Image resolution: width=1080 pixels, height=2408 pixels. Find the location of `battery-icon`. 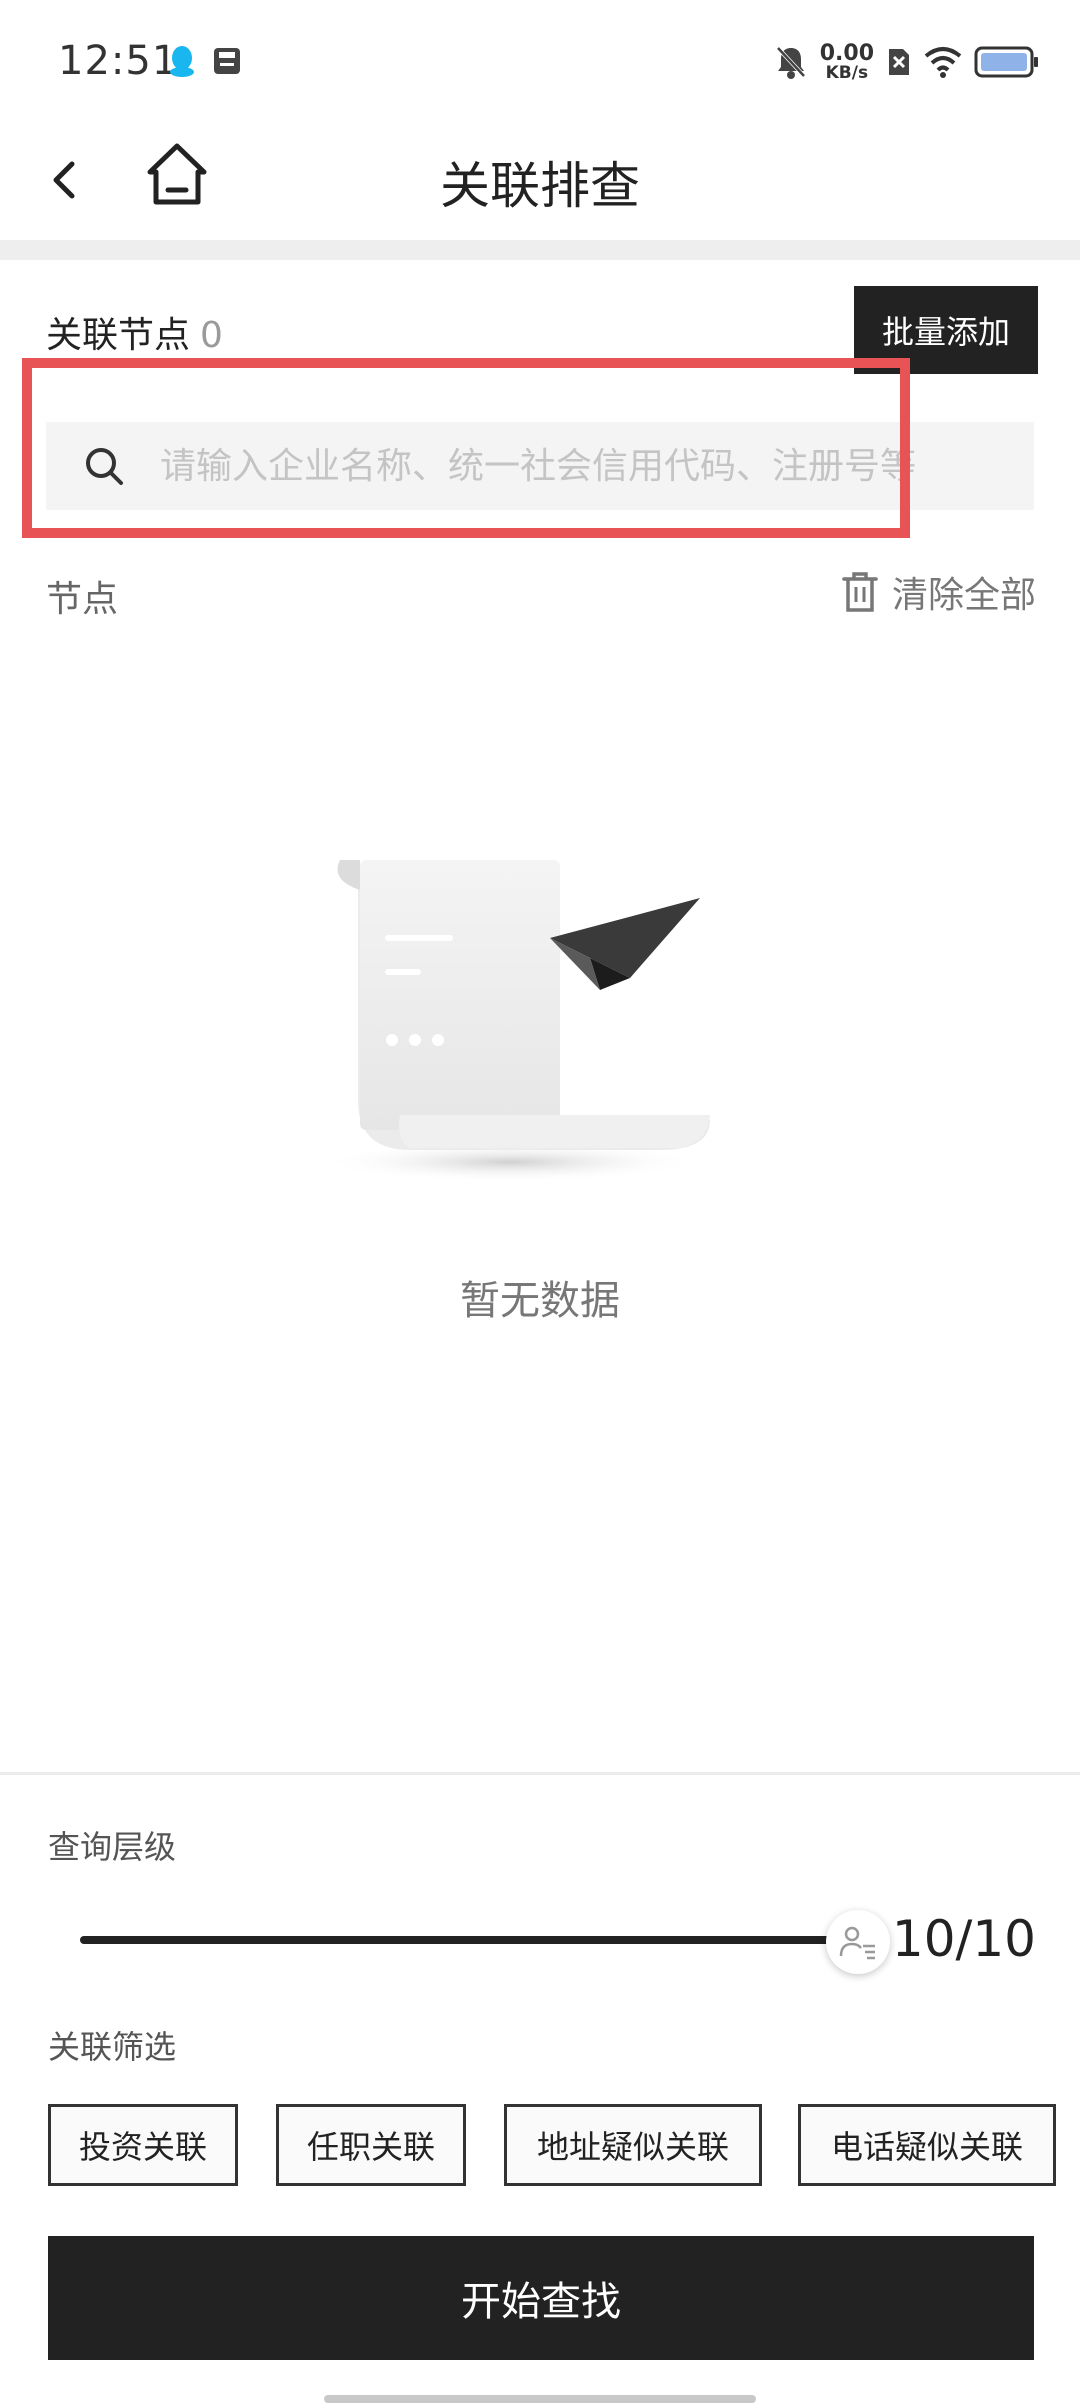

battery-icon is located at coordinates (1006, 62).